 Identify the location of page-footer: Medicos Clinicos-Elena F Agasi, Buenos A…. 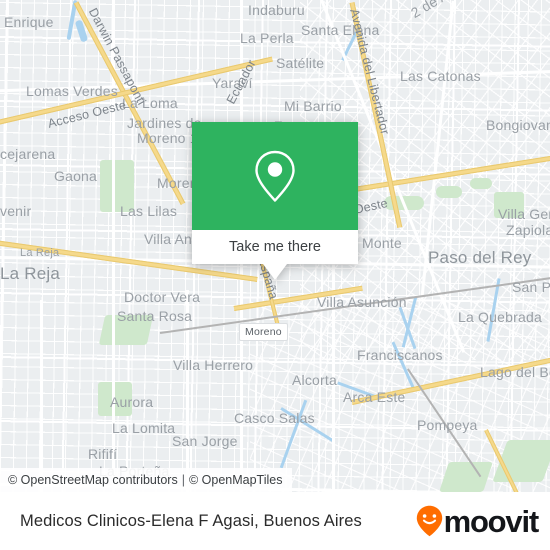
(275, 521).